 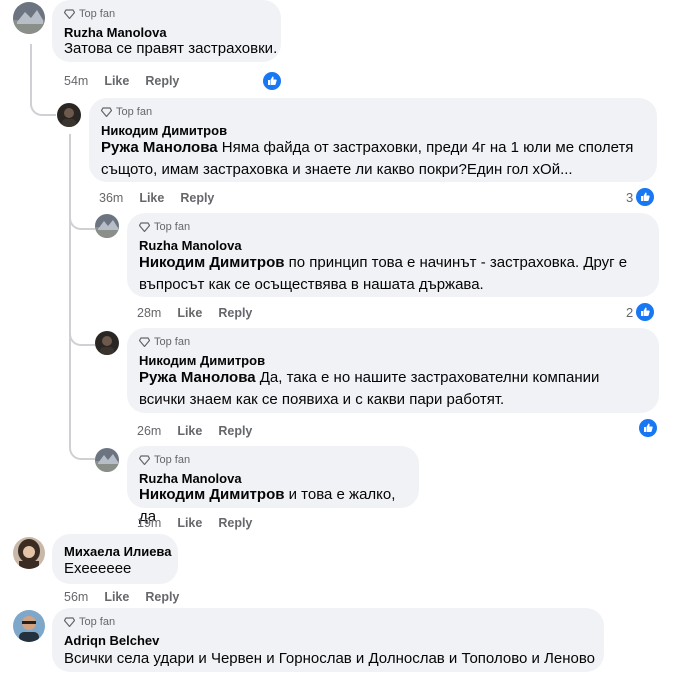 I want to click on reaction-count: 2, so click(x=640, y=312).